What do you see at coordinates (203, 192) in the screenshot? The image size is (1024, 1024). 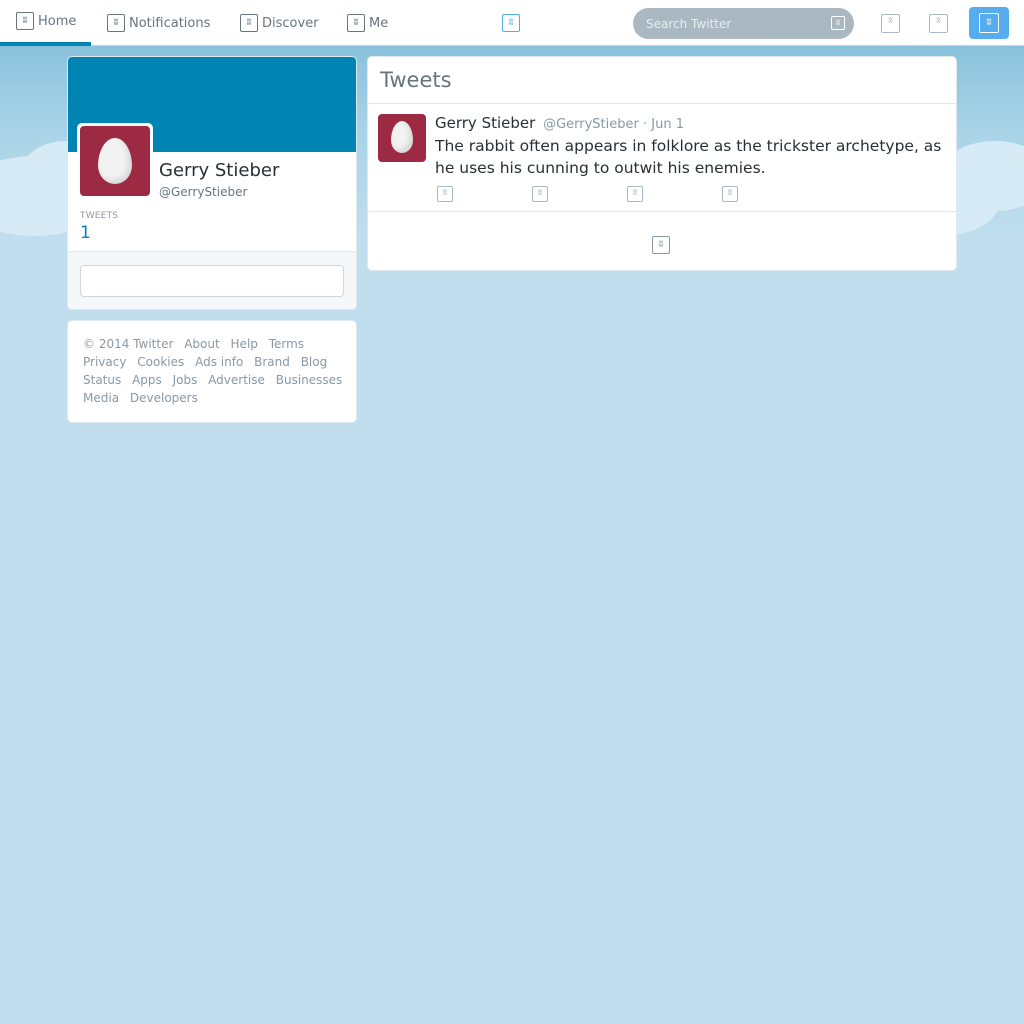 I see `profile-handle: @GerryStieber` at bounding box center [203, 192].